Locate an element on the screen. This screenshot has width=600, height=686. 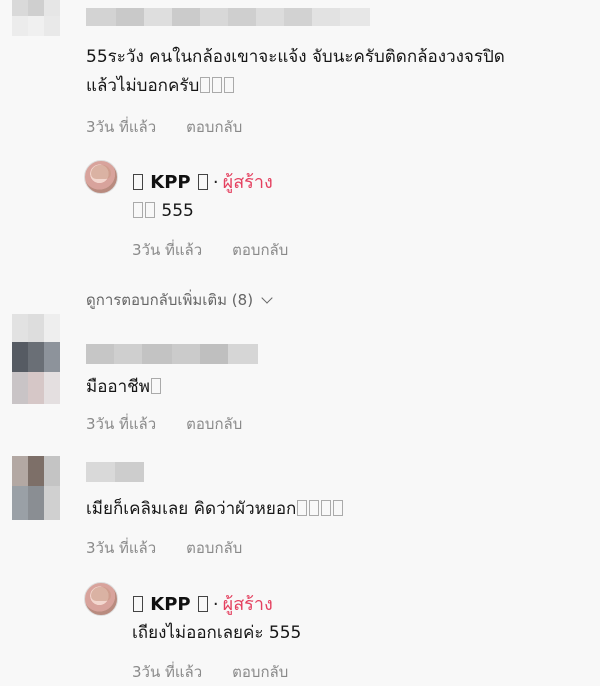
comment-text: เมียก็เคลิมเลย คิดว่าผัวหยอก is located at coordinates (215, 509).